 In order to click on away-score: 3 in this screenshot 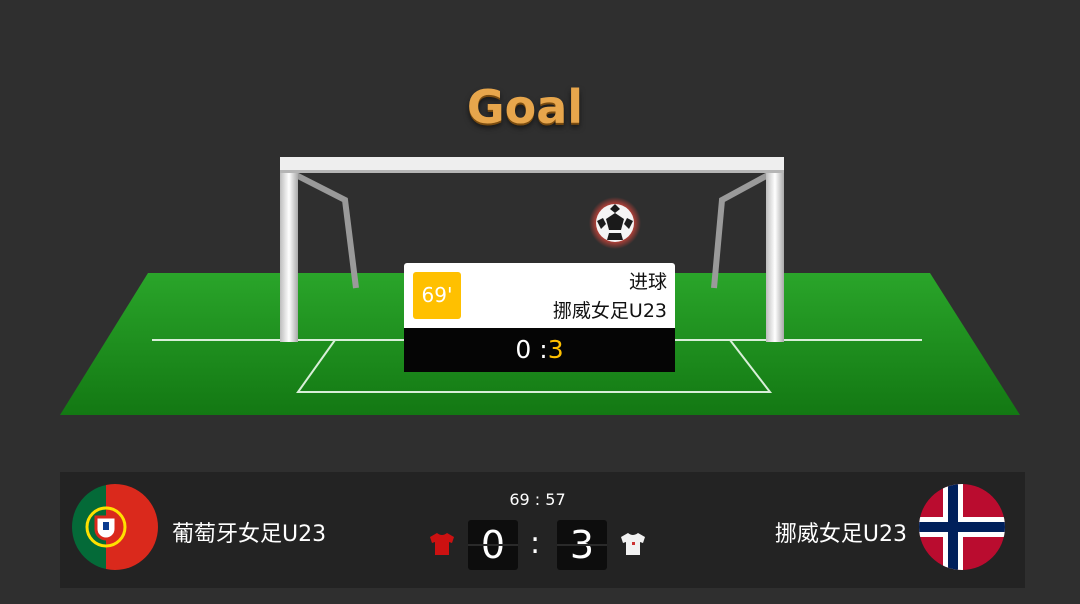, I will do `click(582, 545)`.